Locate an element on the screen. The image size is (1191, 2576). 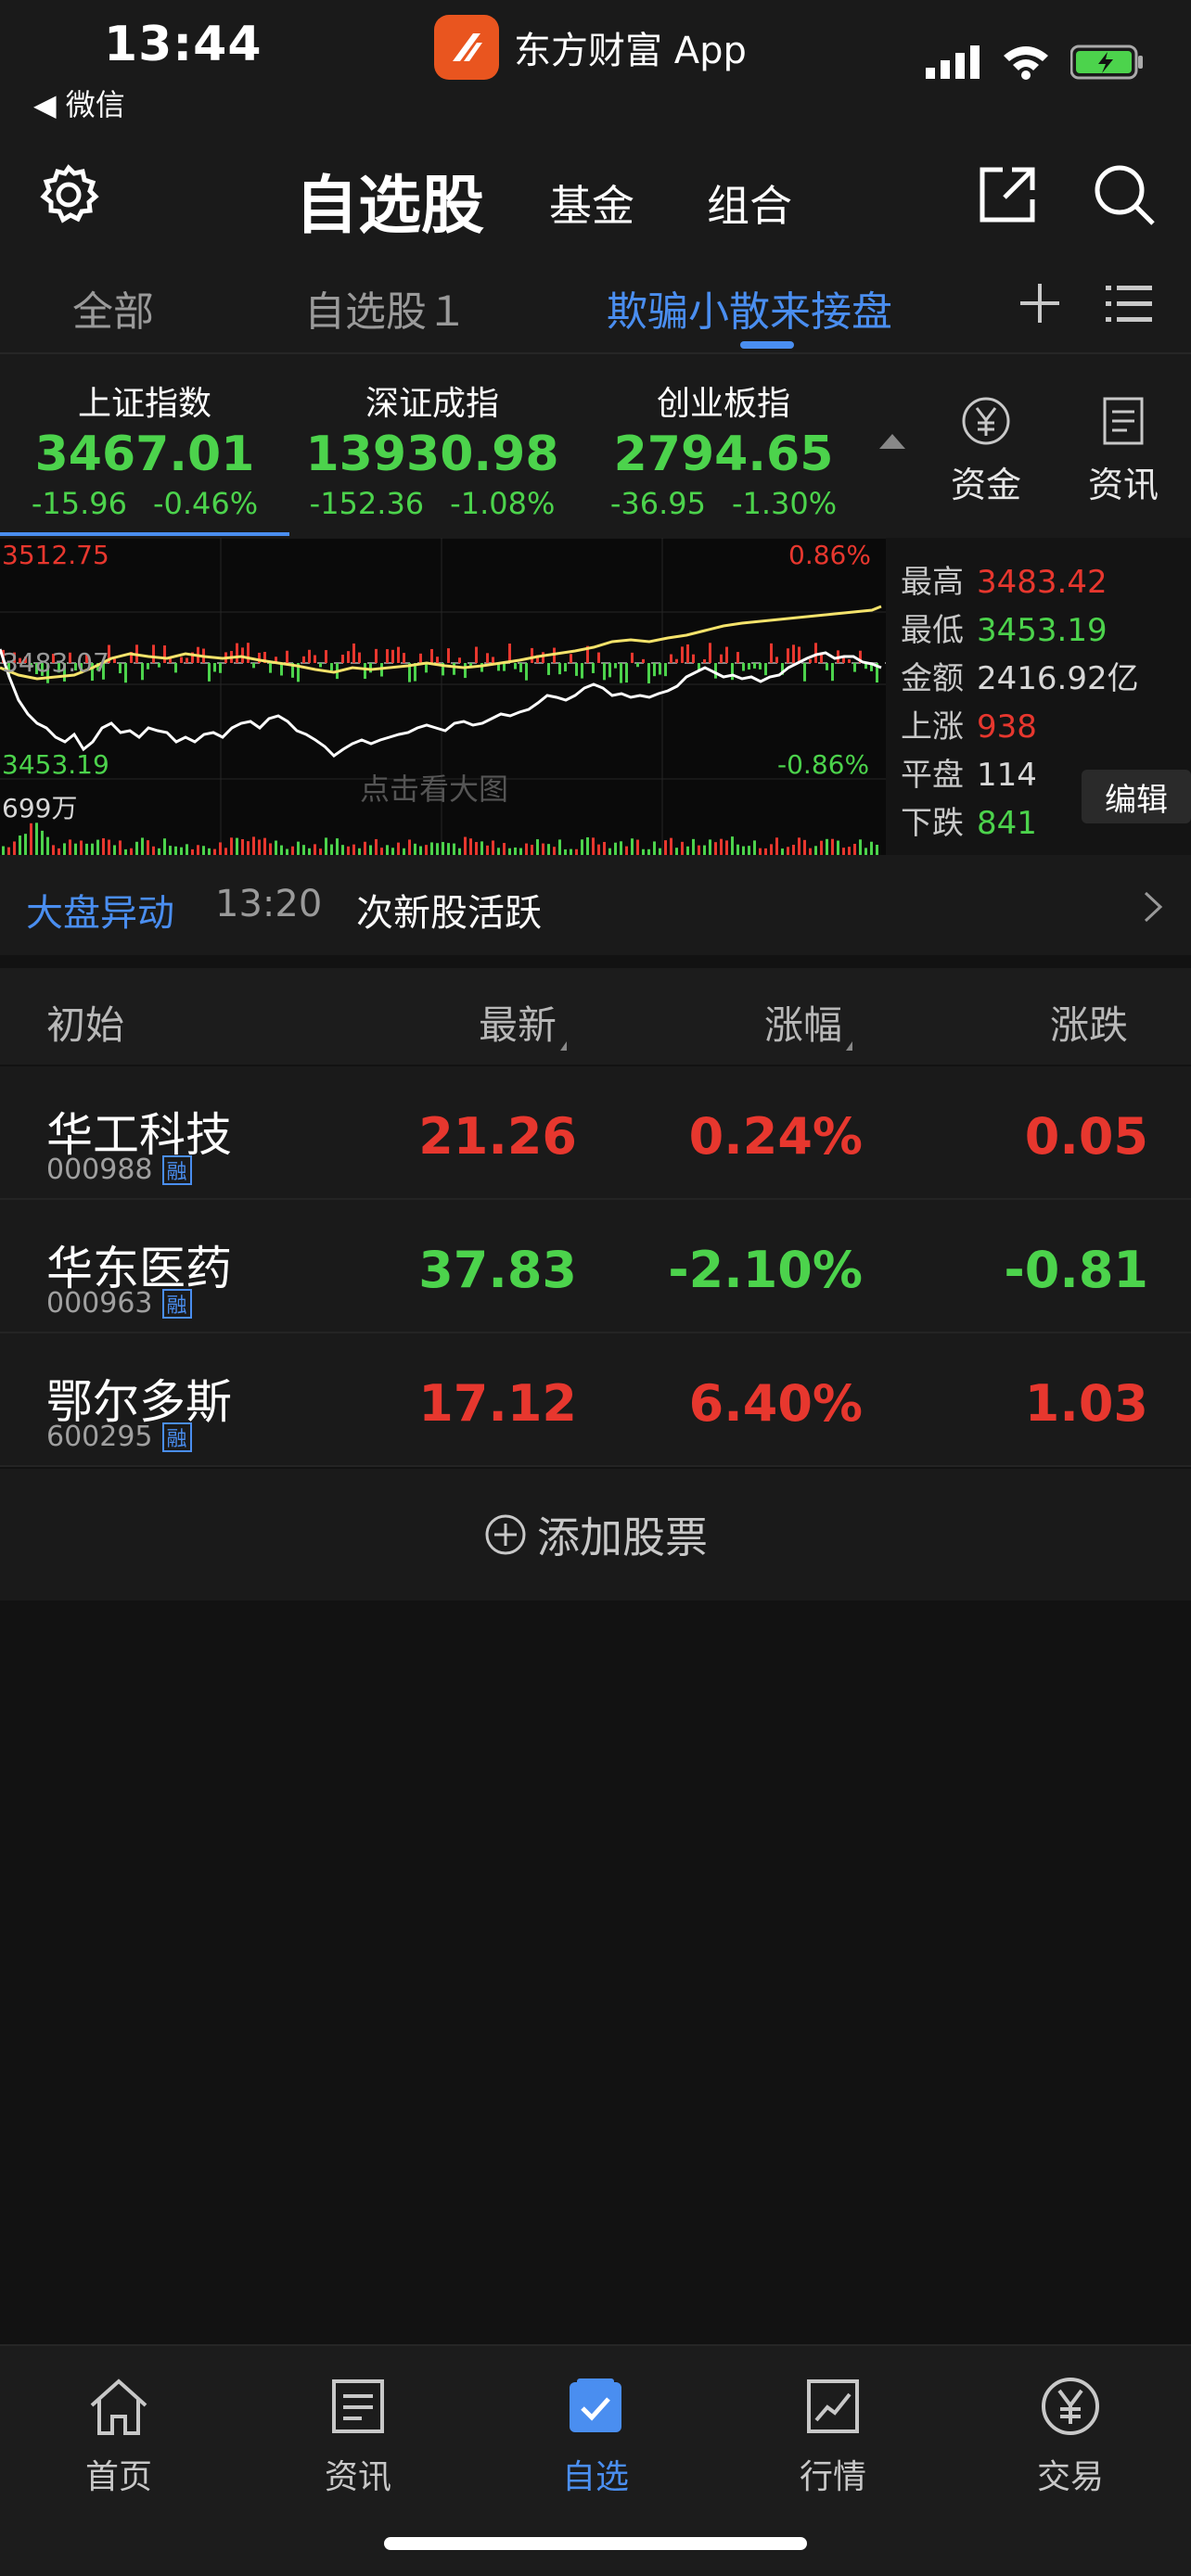
watchlist-group-tabs: 全部 自选股１ 欺骗小散来接盘 is located at coordinates (595, 307).